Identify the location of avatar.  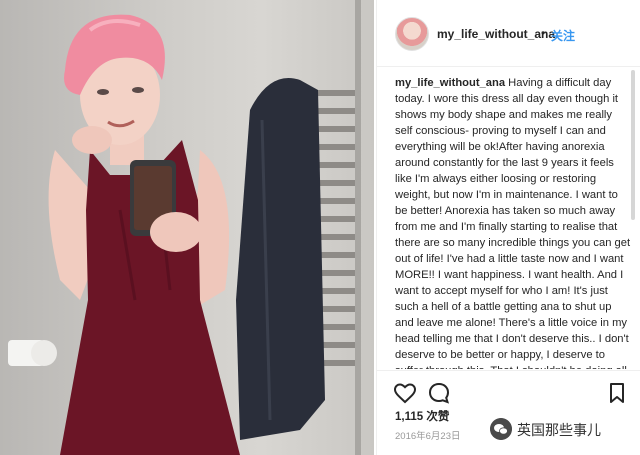
(412, 34).